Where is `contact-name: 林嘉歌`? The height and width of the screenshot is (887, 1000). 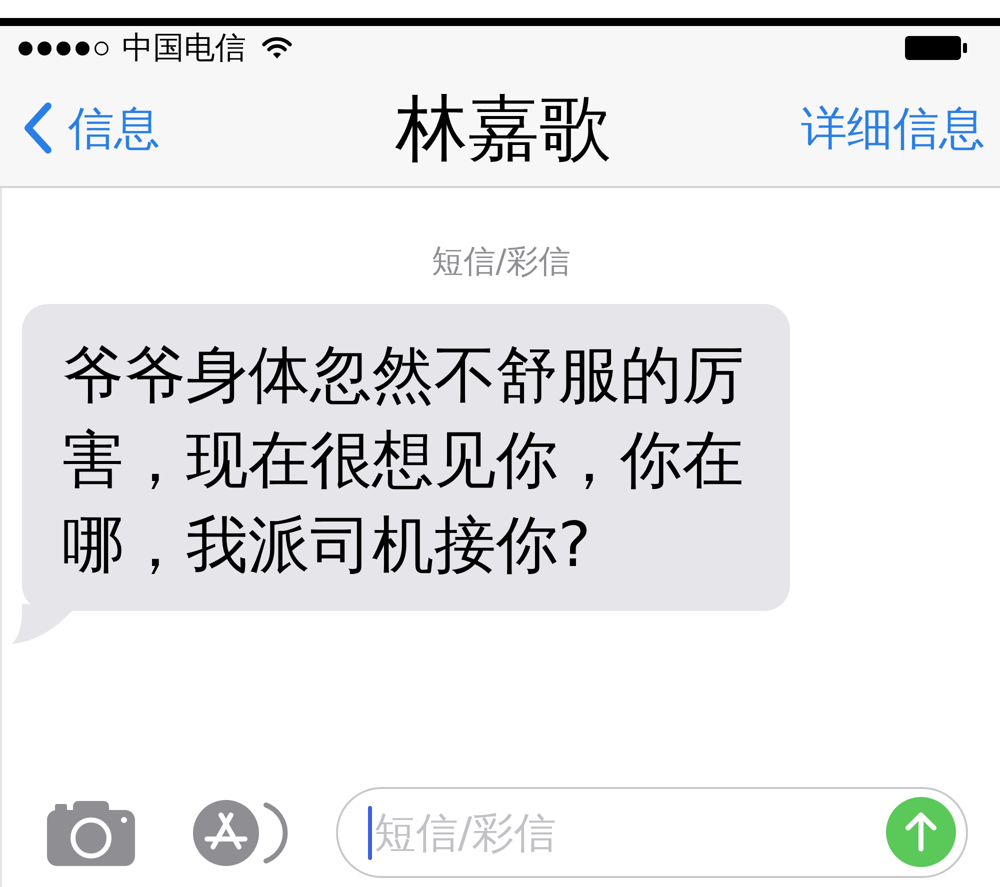
contact-name: 林嘉歌 is located at coordinates (504, 128).